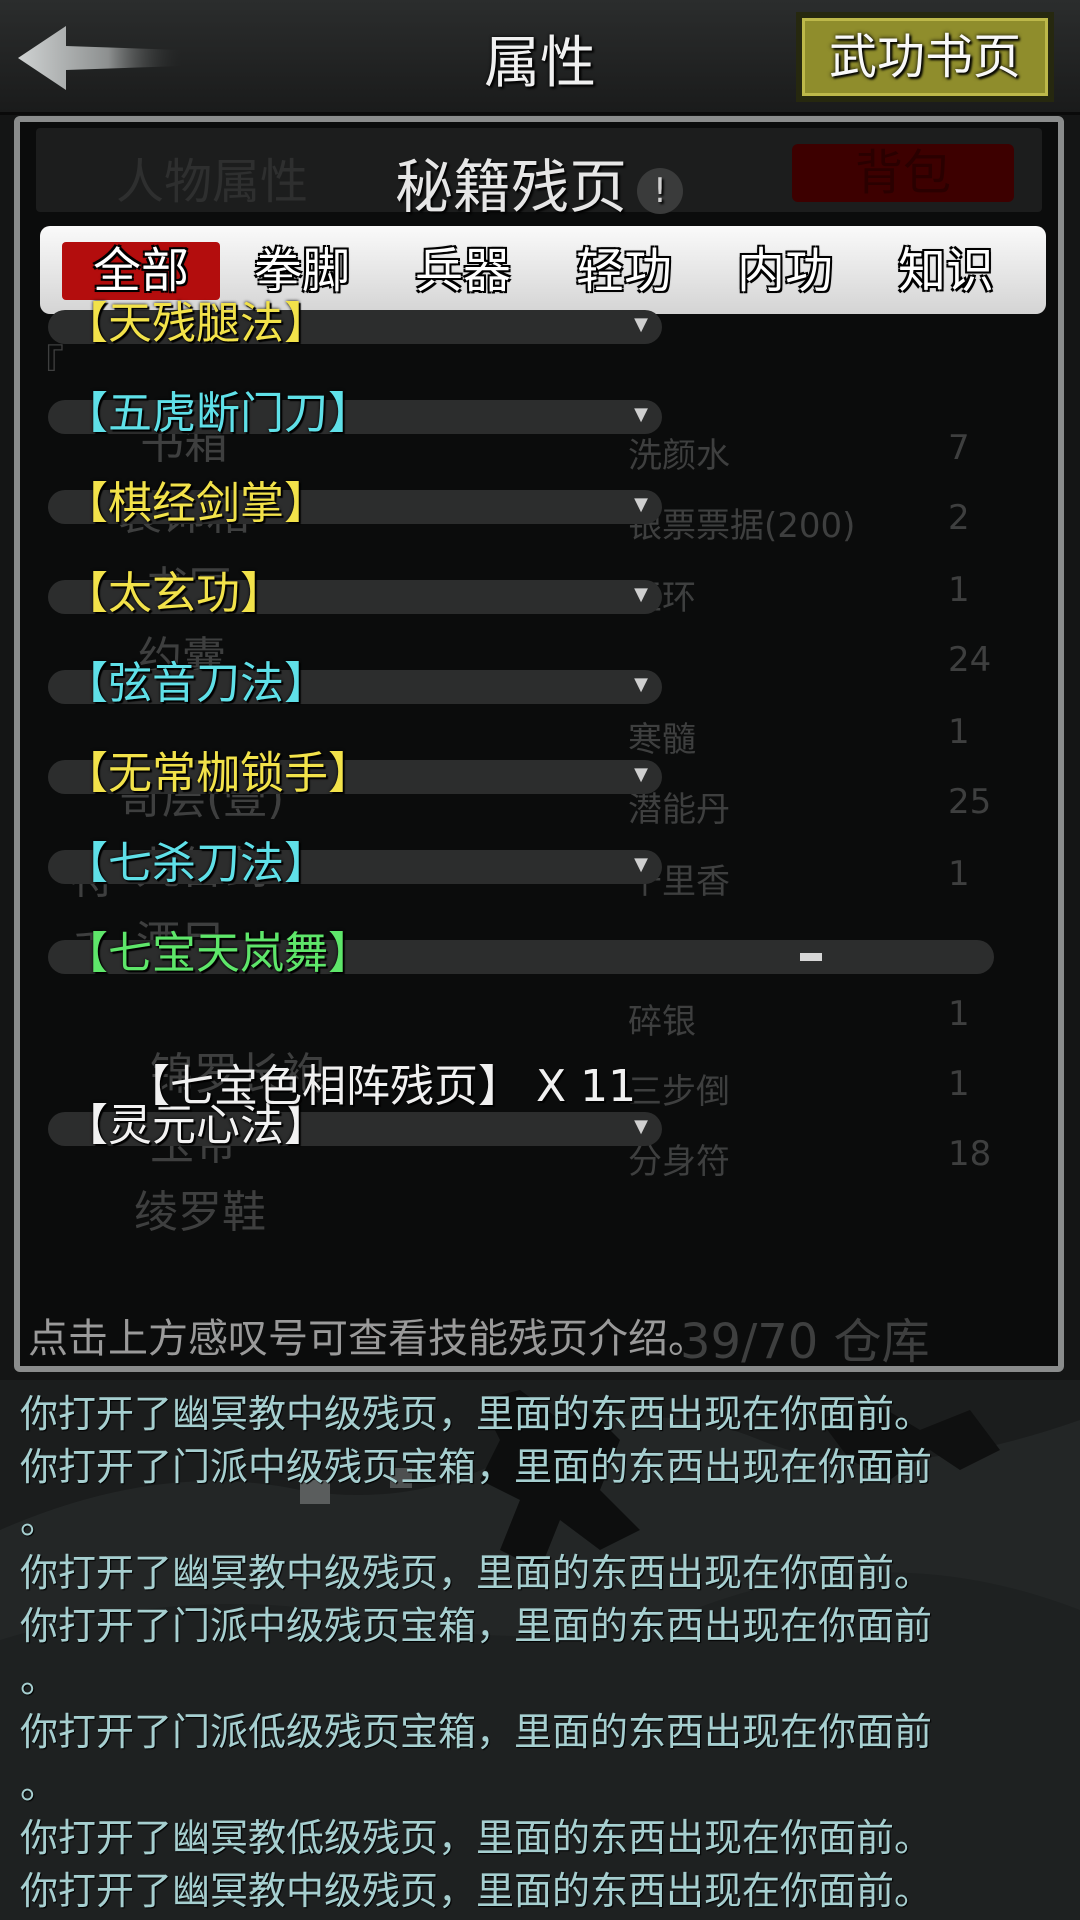  What do you see at coordinates (538, 684) in the screenshot?
I see `skill-row: 【弦音刀法】 ▼` at bounding box center [538, 684].